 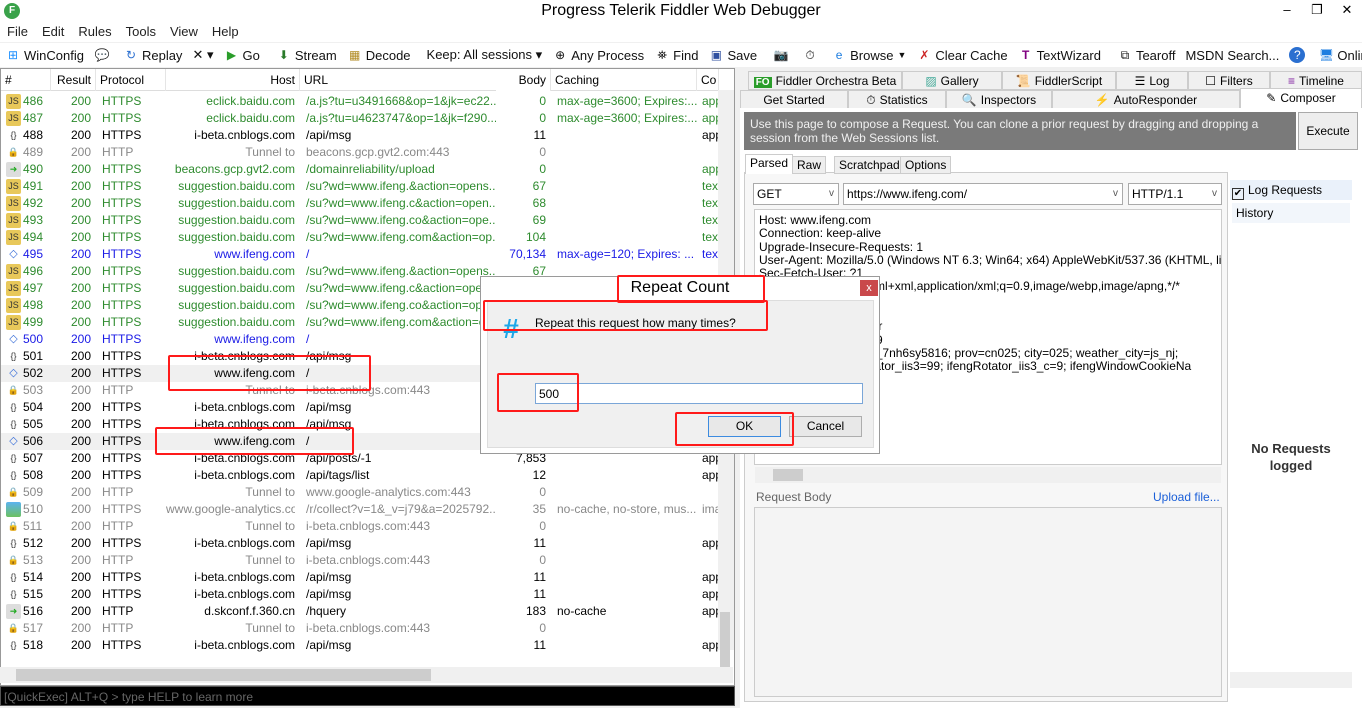 I want to click on tab-statistics: ⏱ Statistics, so click(x=897, y=99).